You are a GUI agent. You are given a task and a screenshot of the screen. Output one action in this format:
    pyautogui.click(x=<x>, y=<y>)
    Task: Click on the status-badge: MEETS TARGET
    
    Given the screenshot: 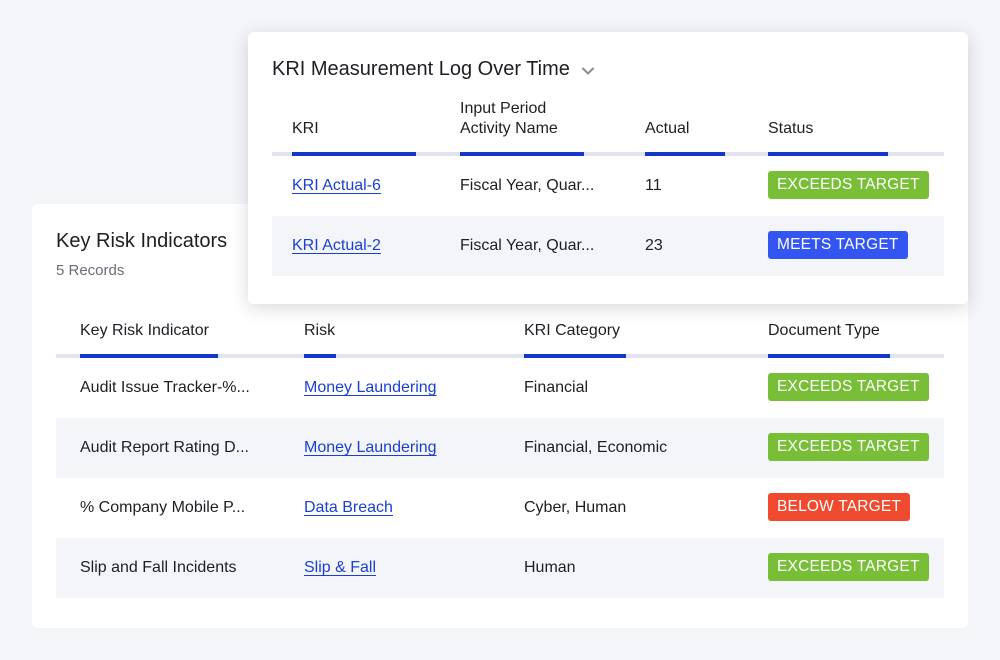 What is the action you would take?
    pyautogui.click(x=838, y=244)
    